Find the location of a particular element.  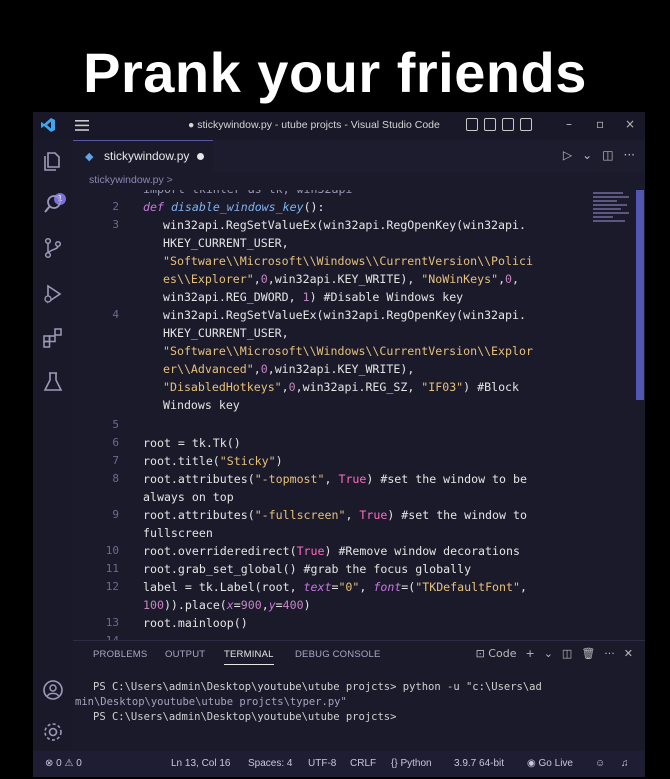

python-file-icon: ◆ is located at coordinates (89, 156).